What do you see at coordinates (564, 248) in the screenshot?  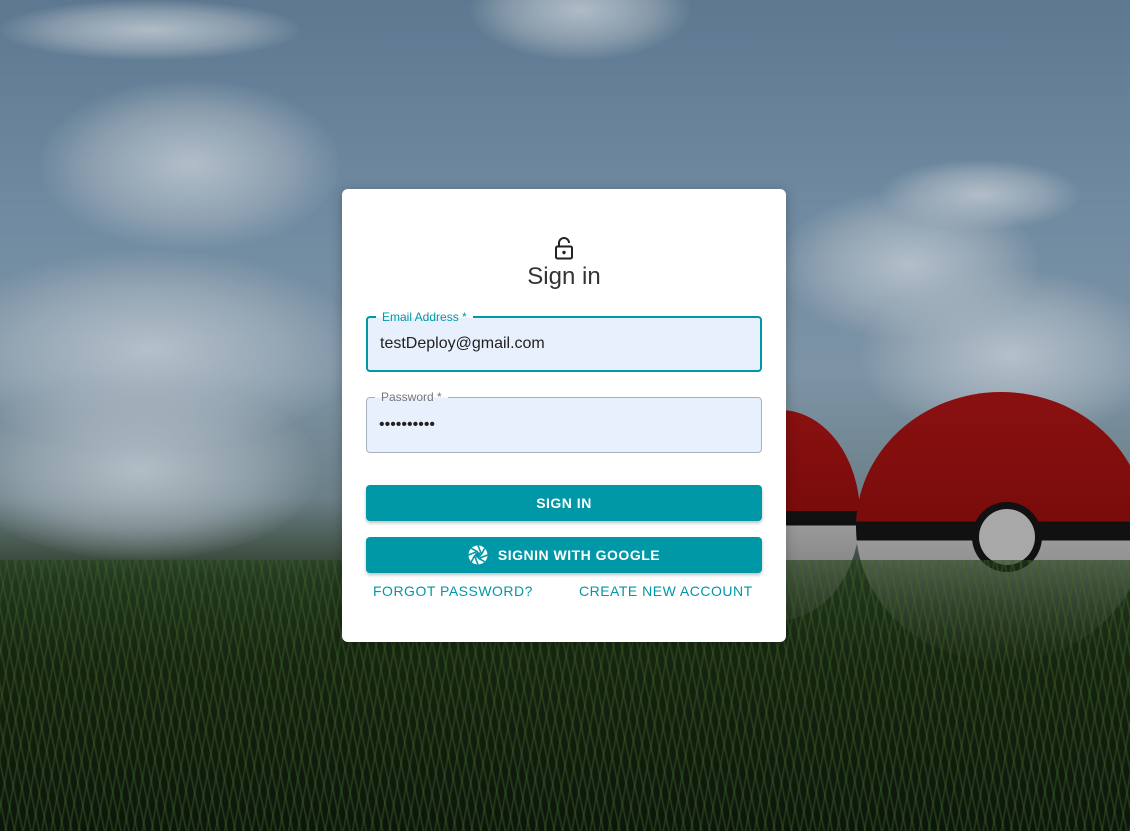 I see `lock-open-icon` at bounding box center [564, 248].